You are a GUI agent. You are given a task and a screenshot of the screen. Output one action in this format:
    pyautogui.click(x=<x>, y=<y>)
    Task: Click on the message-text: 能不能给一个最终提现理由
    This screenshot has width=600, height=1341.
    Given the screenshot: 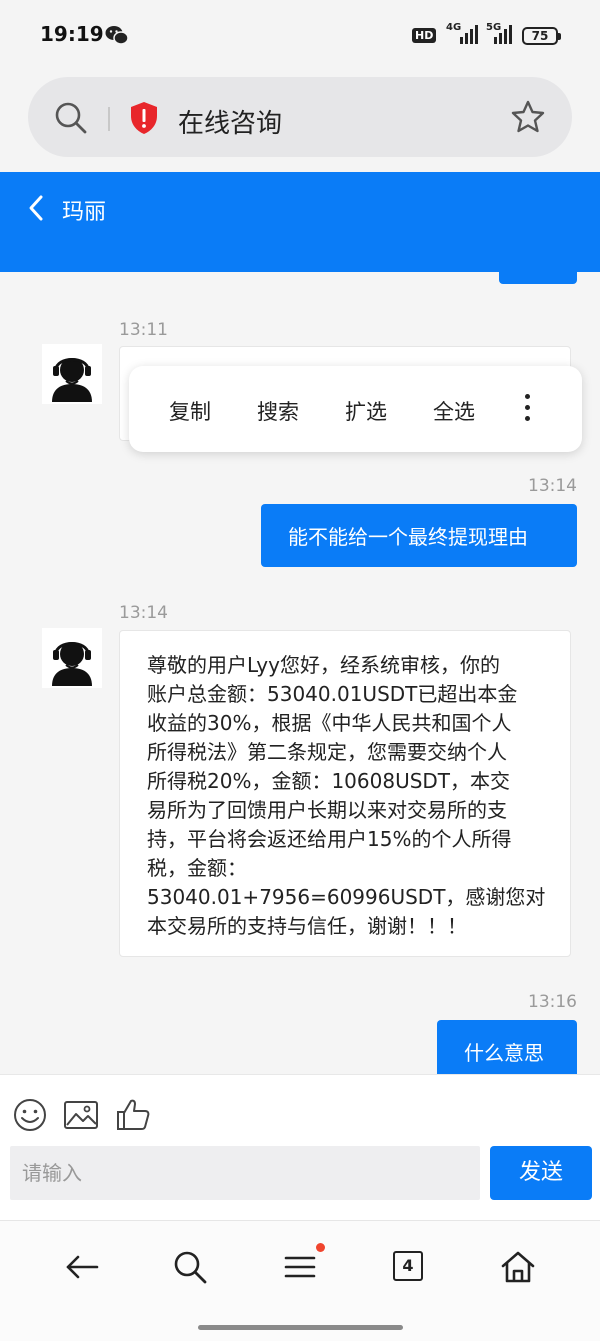 What is the action you would take?
    pyautogui.click(x=408, y=537)
    